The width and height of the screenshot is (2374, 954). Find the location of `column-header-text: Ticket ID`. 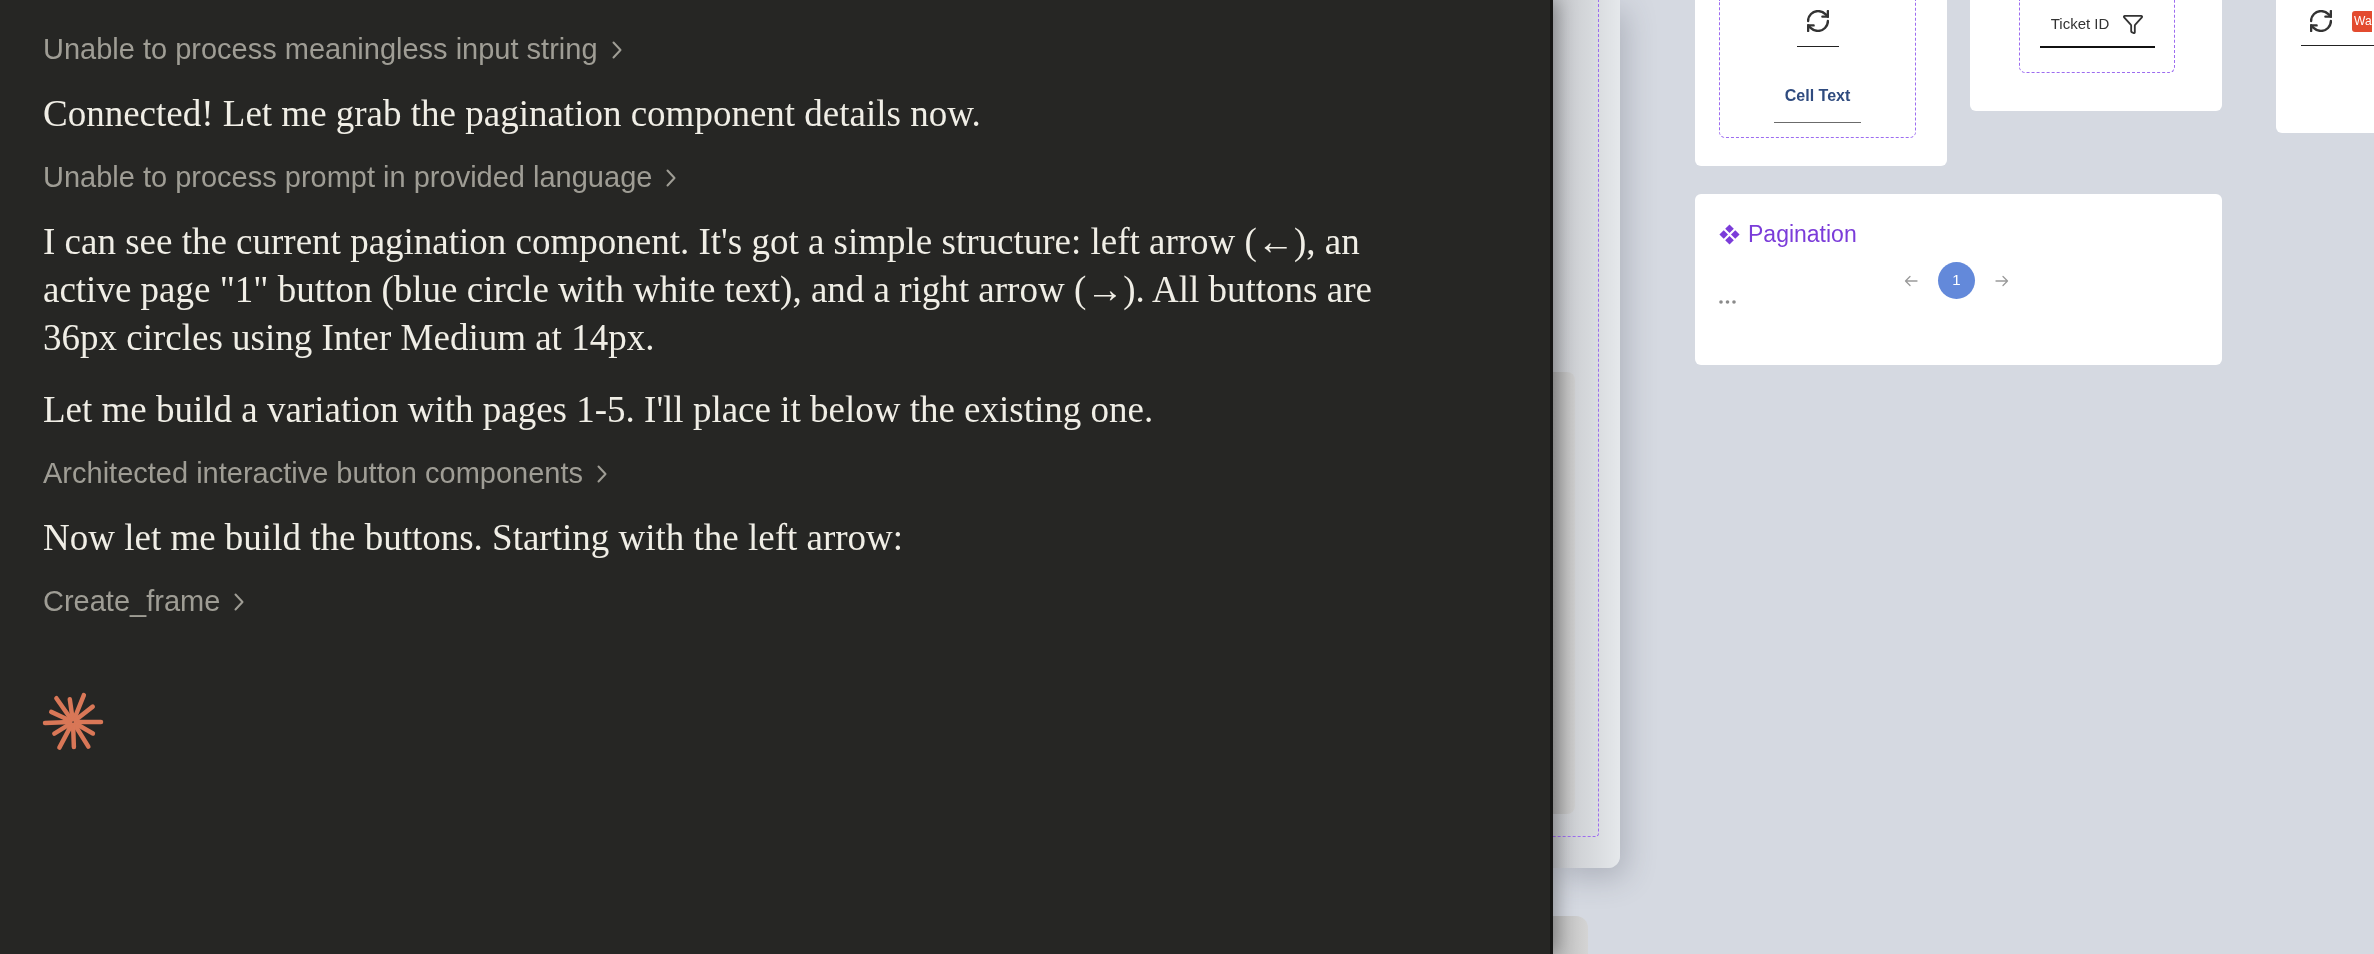

column-header-text: Ticket ID is located at coordinates (2080, 24).